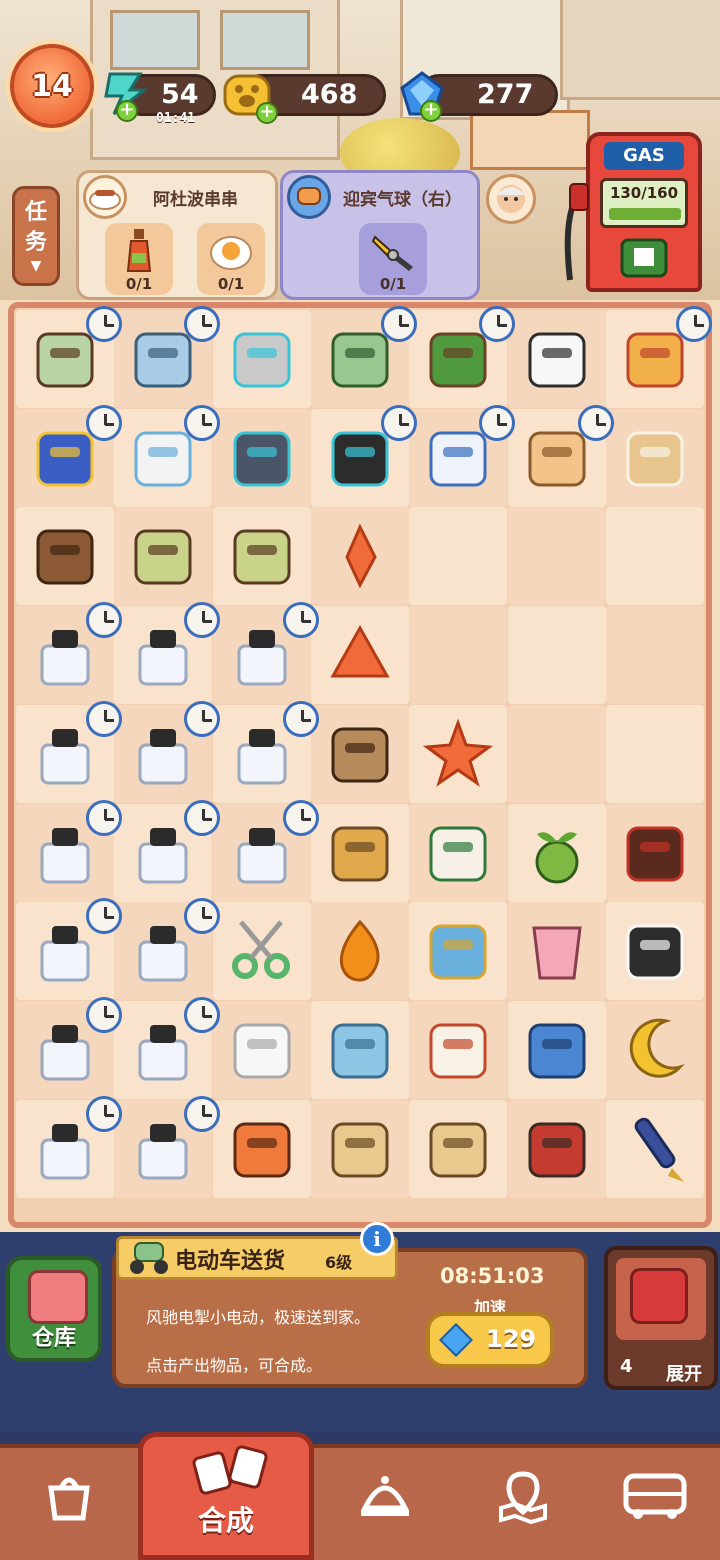 This screenshot has width=720, height=1560. Describe the element at coordinates (258, 1317) in the screenshot. I see `info-description: 风驰电掣小电动，极速送到家。` at that location.